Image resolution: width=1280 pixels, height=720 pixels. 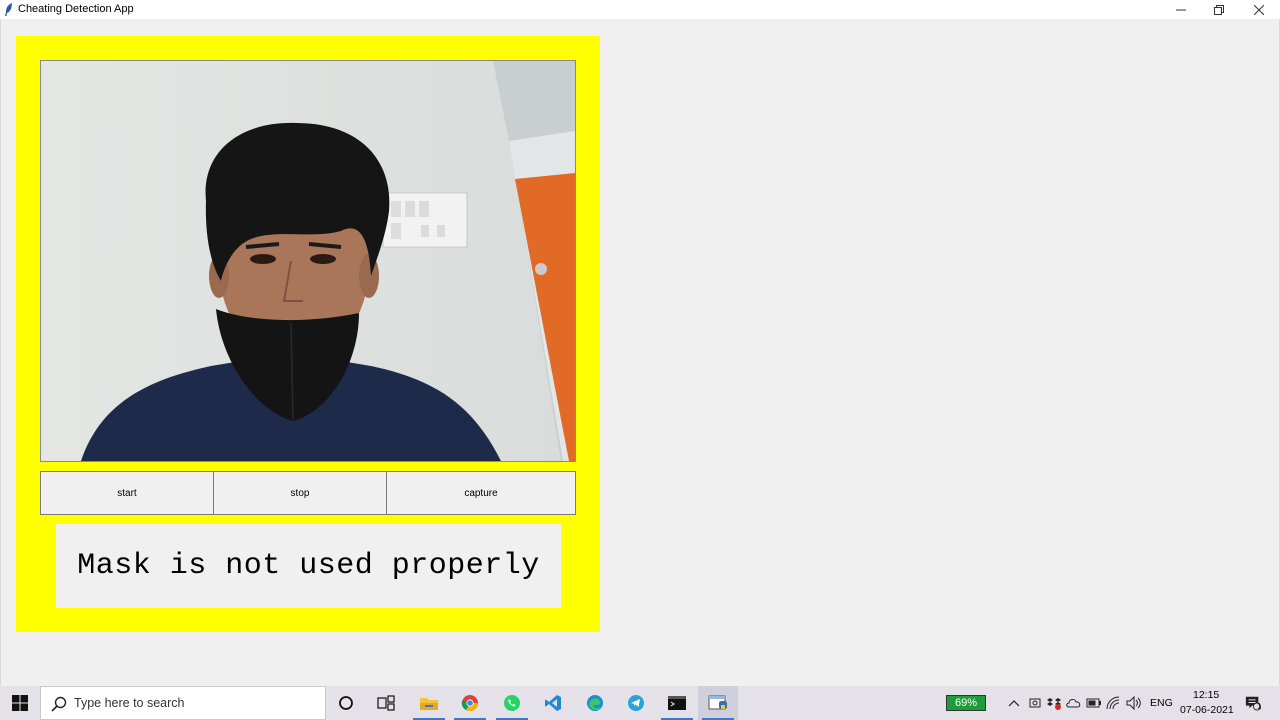 I want to click on tray-wifi-button, so click(x=1114, y=703).